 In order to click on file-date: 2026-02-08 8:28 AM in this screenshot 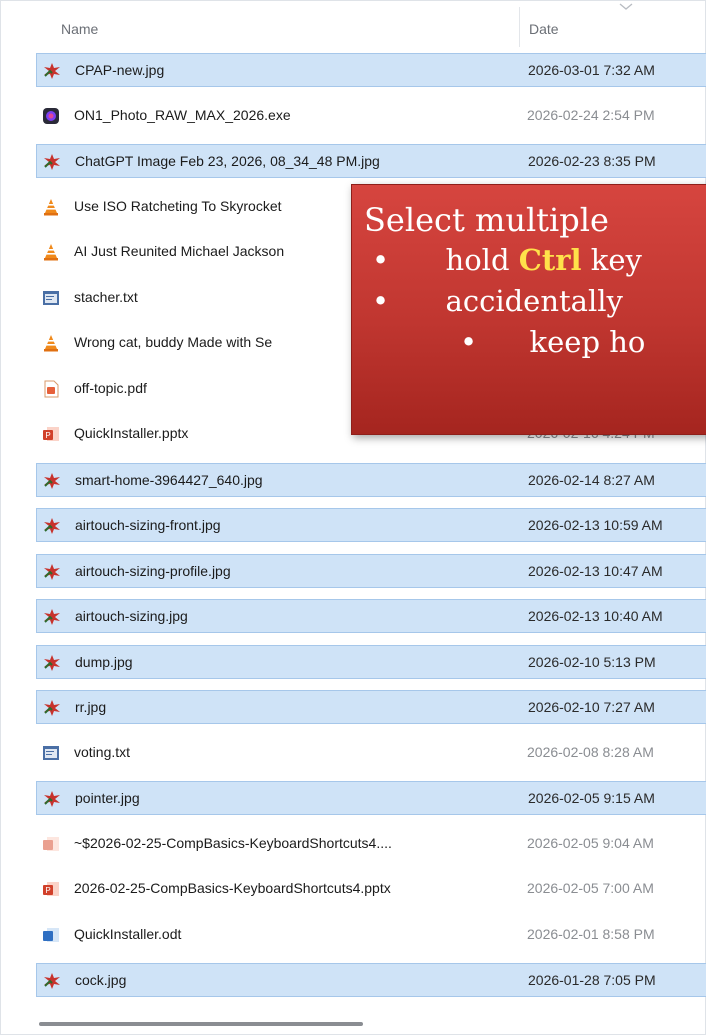, I will do `click(590, 751)`.